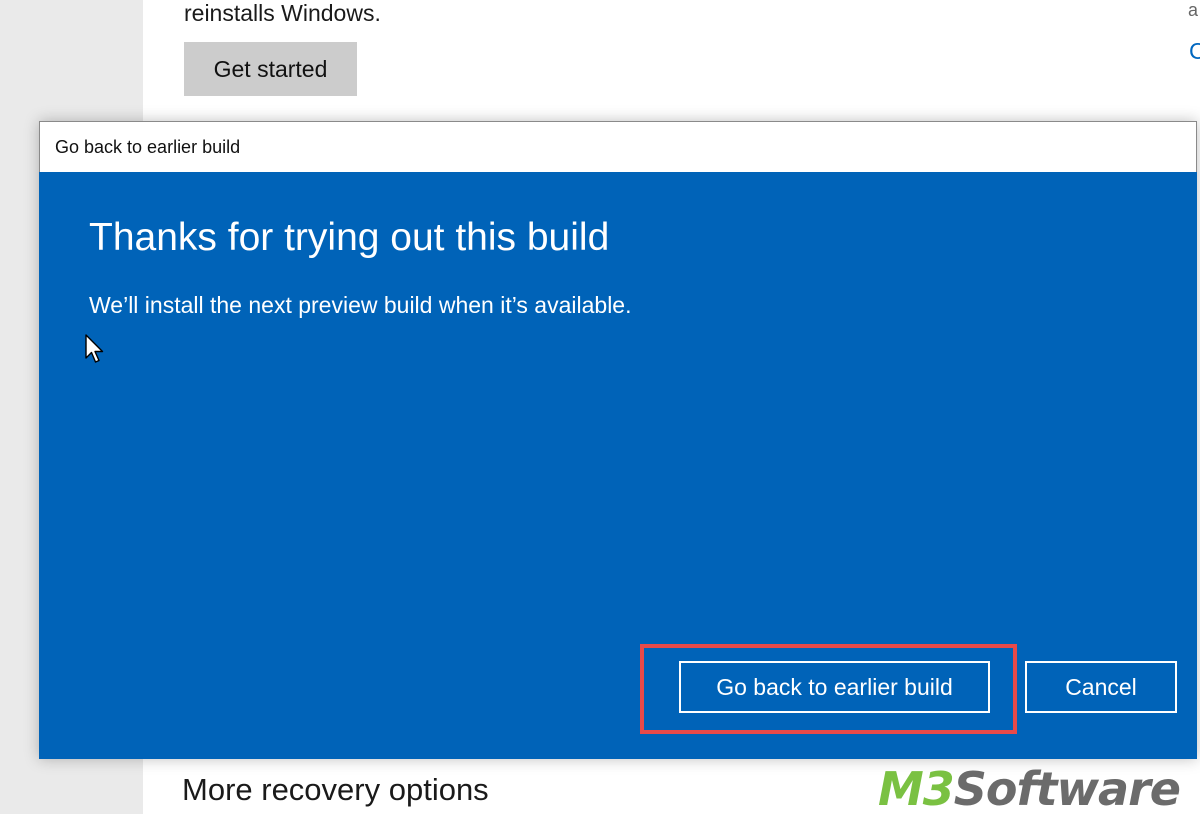 The height and width of the screenshot is (816, 1200). I want to click on watermark-suffix: Software, so click(1067, 789).